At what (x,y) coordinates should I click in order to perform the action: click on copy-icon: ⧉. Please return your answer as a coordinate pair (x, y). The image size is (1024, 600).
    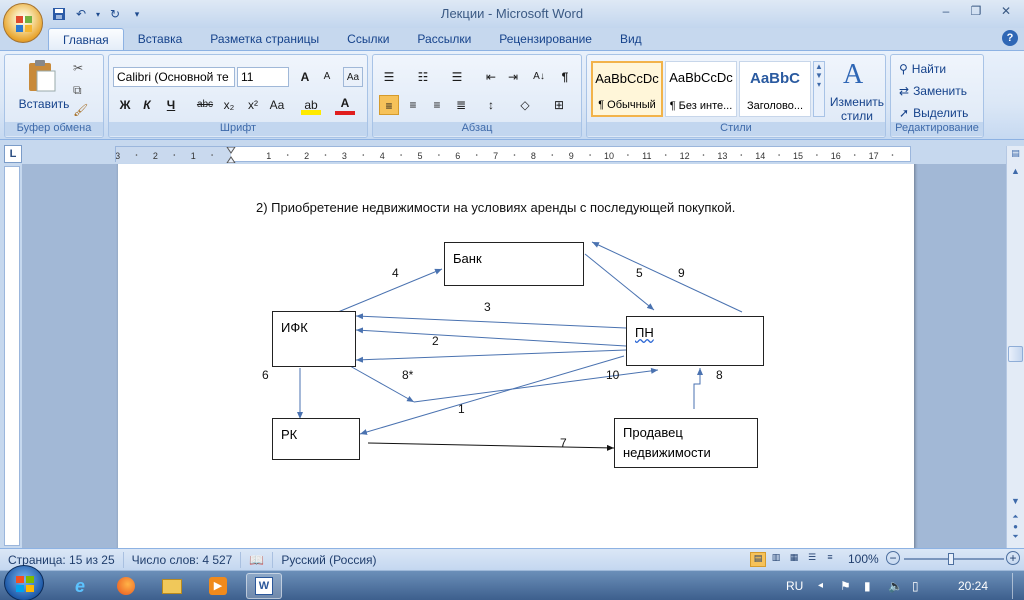
    Looking at the image, I should click on (77, 90).